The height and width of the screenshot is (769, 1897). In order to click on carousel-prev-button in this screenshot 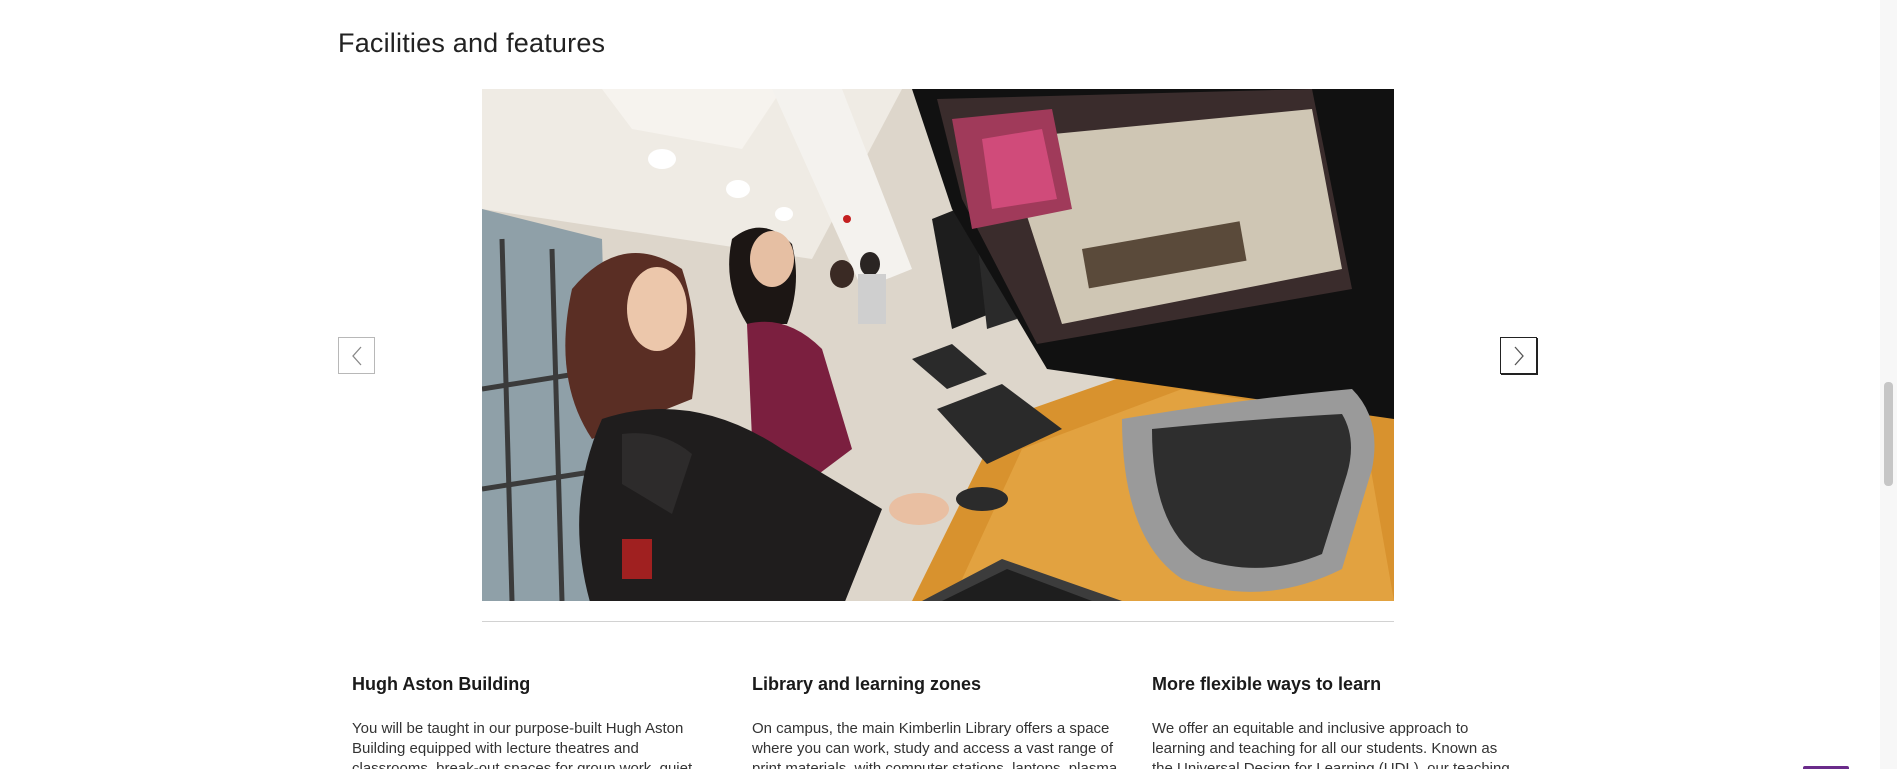, I will do `click(356, 355)`.